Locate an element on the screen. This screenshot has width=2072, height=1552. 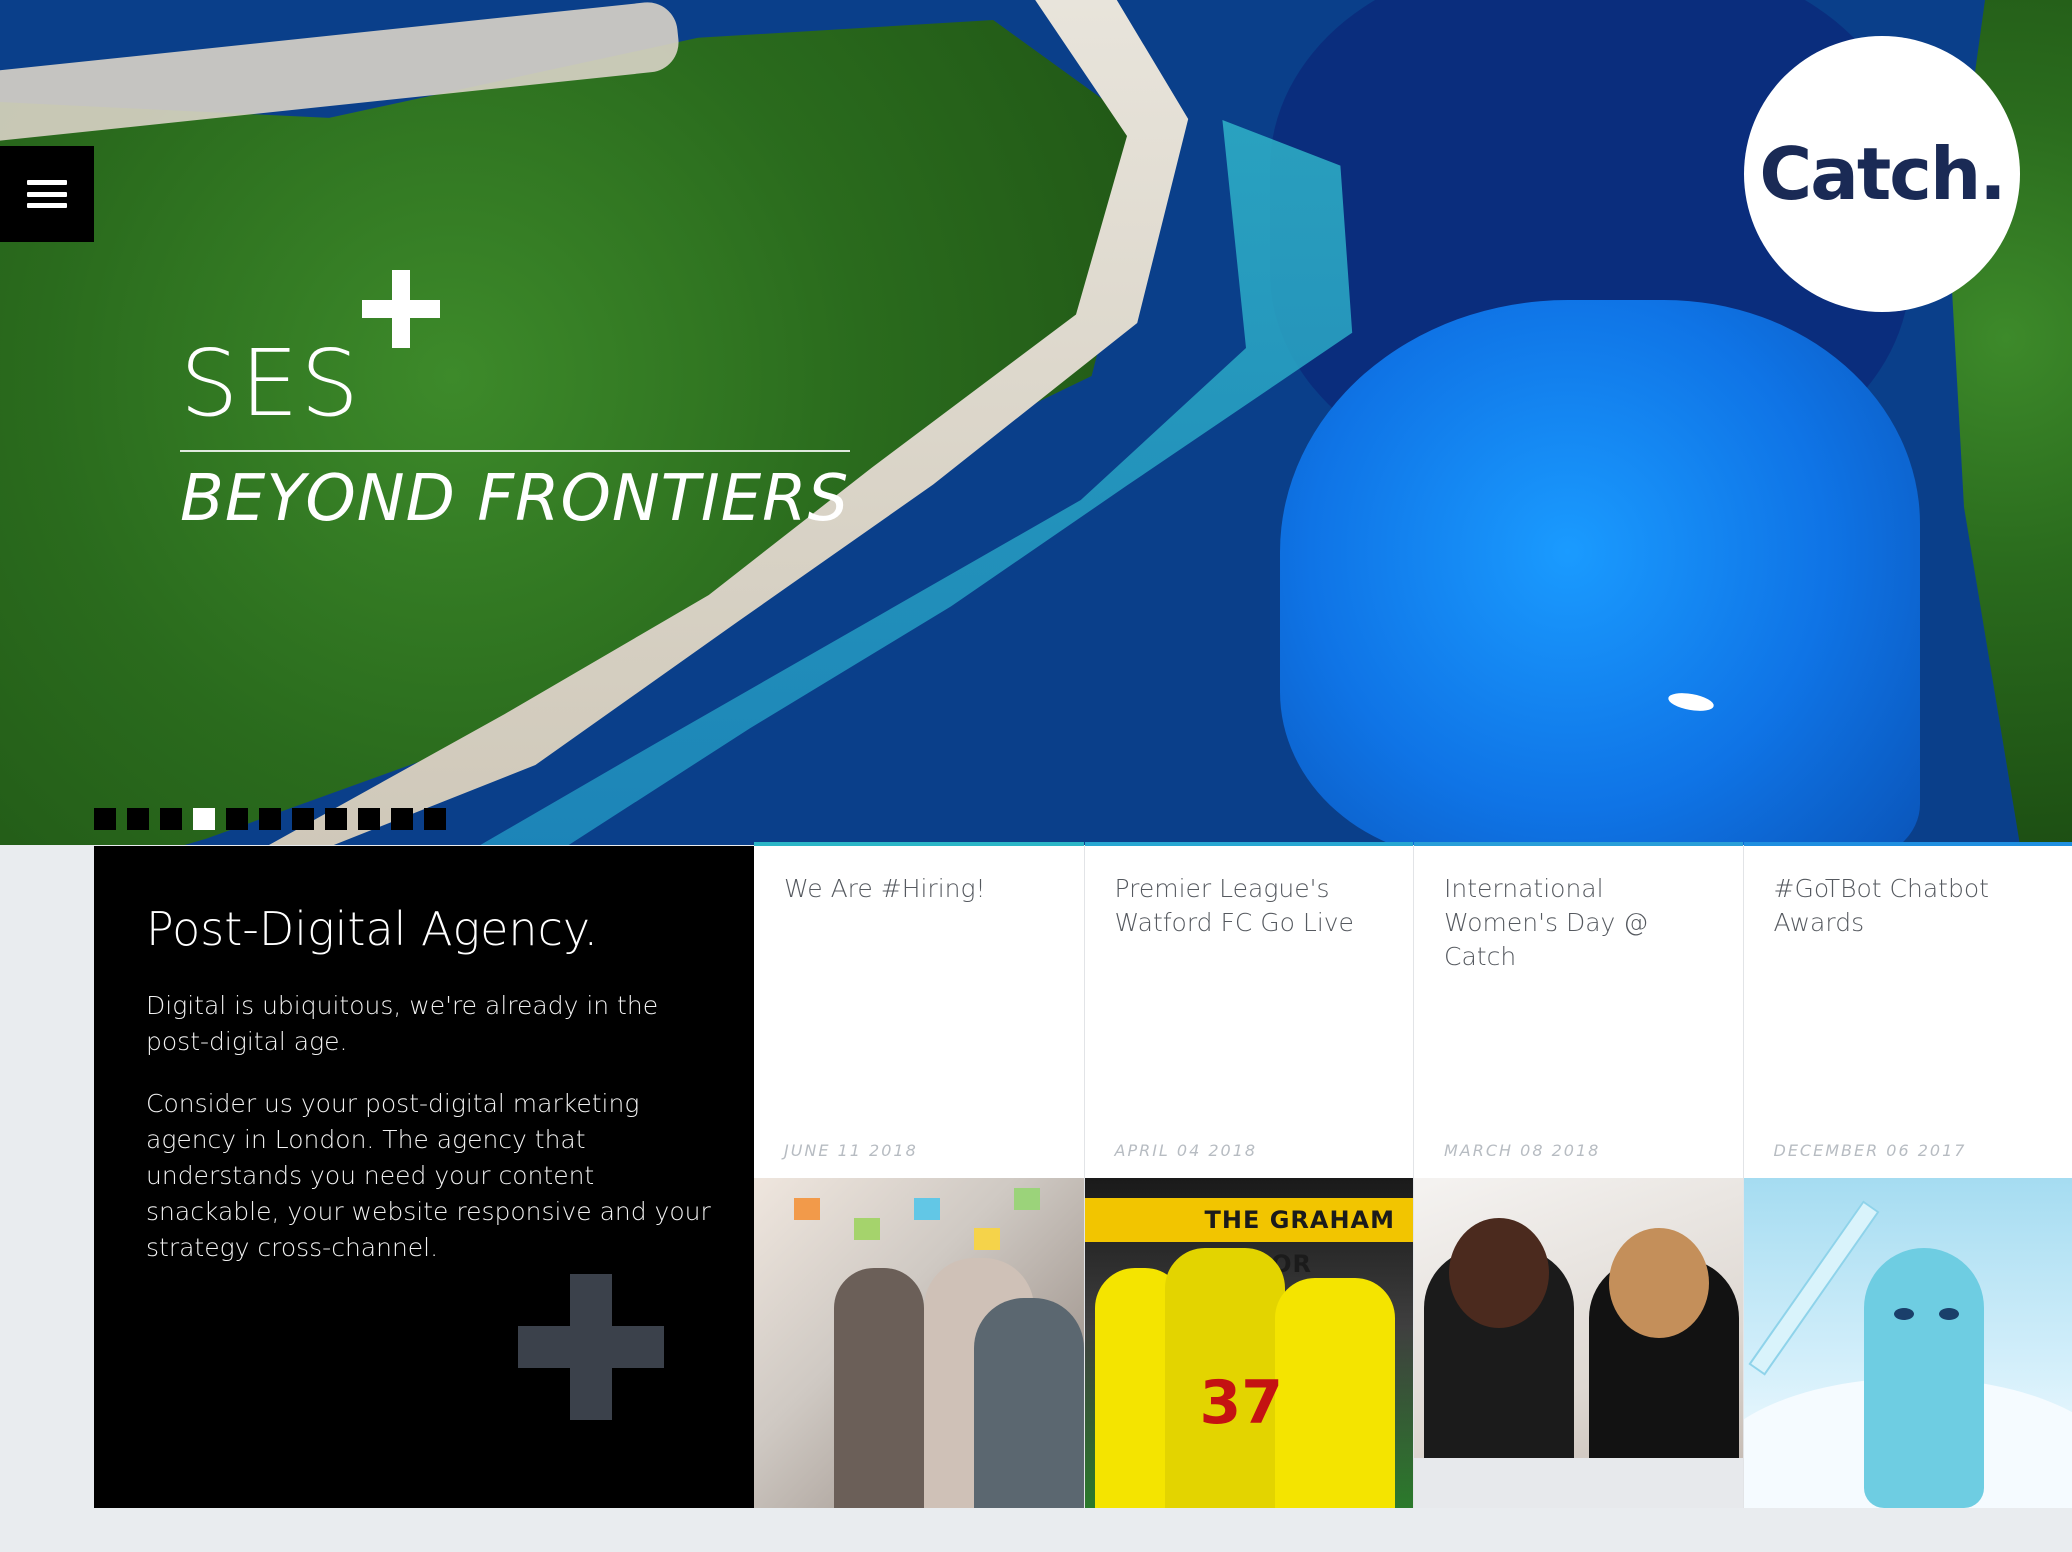
news-title: International Women's Day @ Catch is located at coordinates (1546, 922).